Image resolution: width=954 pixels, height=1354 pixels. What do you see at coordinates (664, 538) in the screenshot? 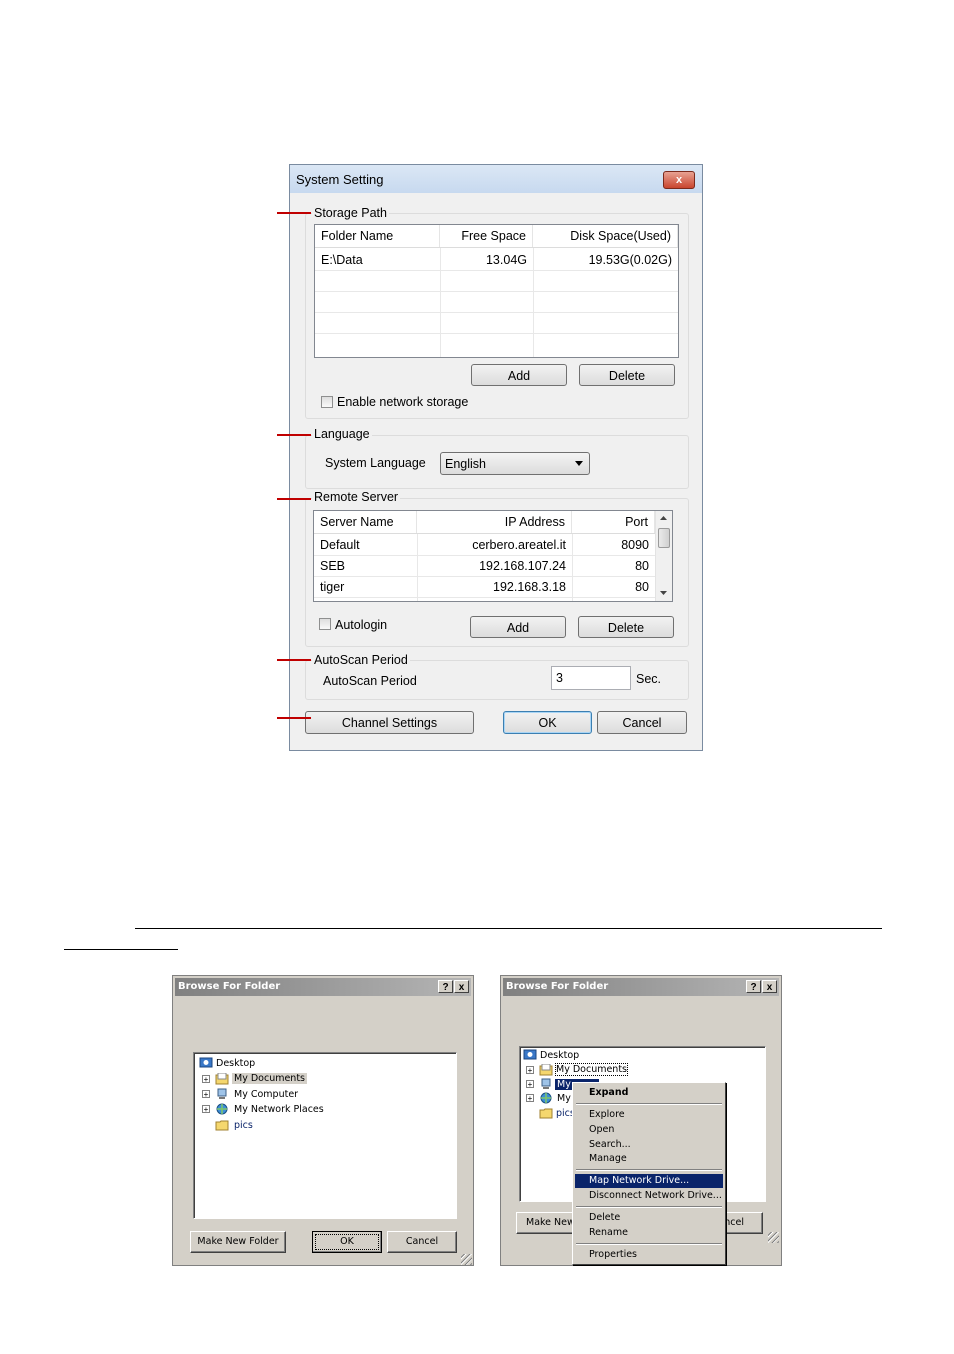
I see `scroll-thumb` at bounding box center [664, 538].